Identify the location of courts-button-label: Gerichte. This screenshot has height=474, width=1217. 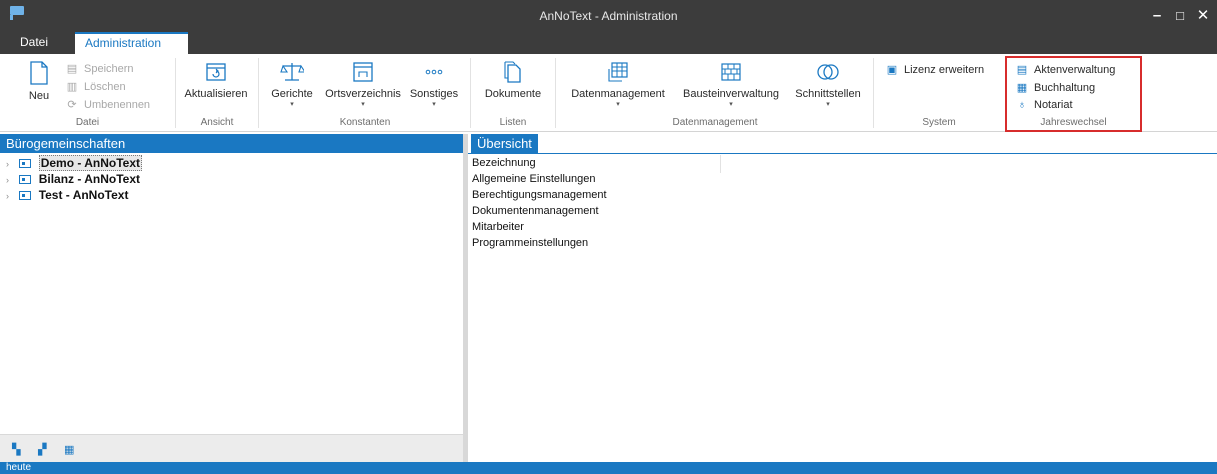
(292, 94).